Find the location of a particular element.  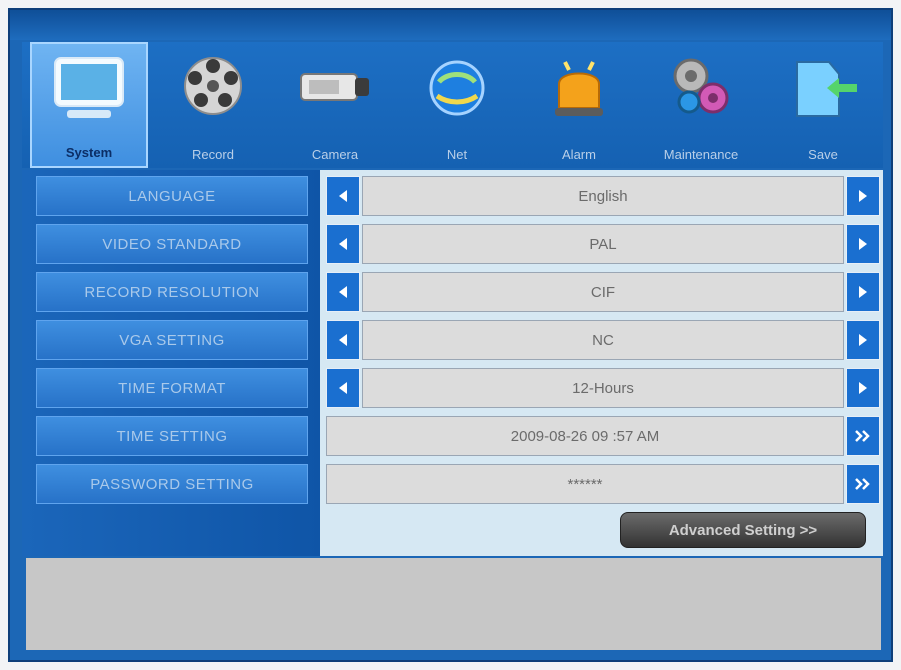

tab-save: Save is located at coordinates (823, 105).